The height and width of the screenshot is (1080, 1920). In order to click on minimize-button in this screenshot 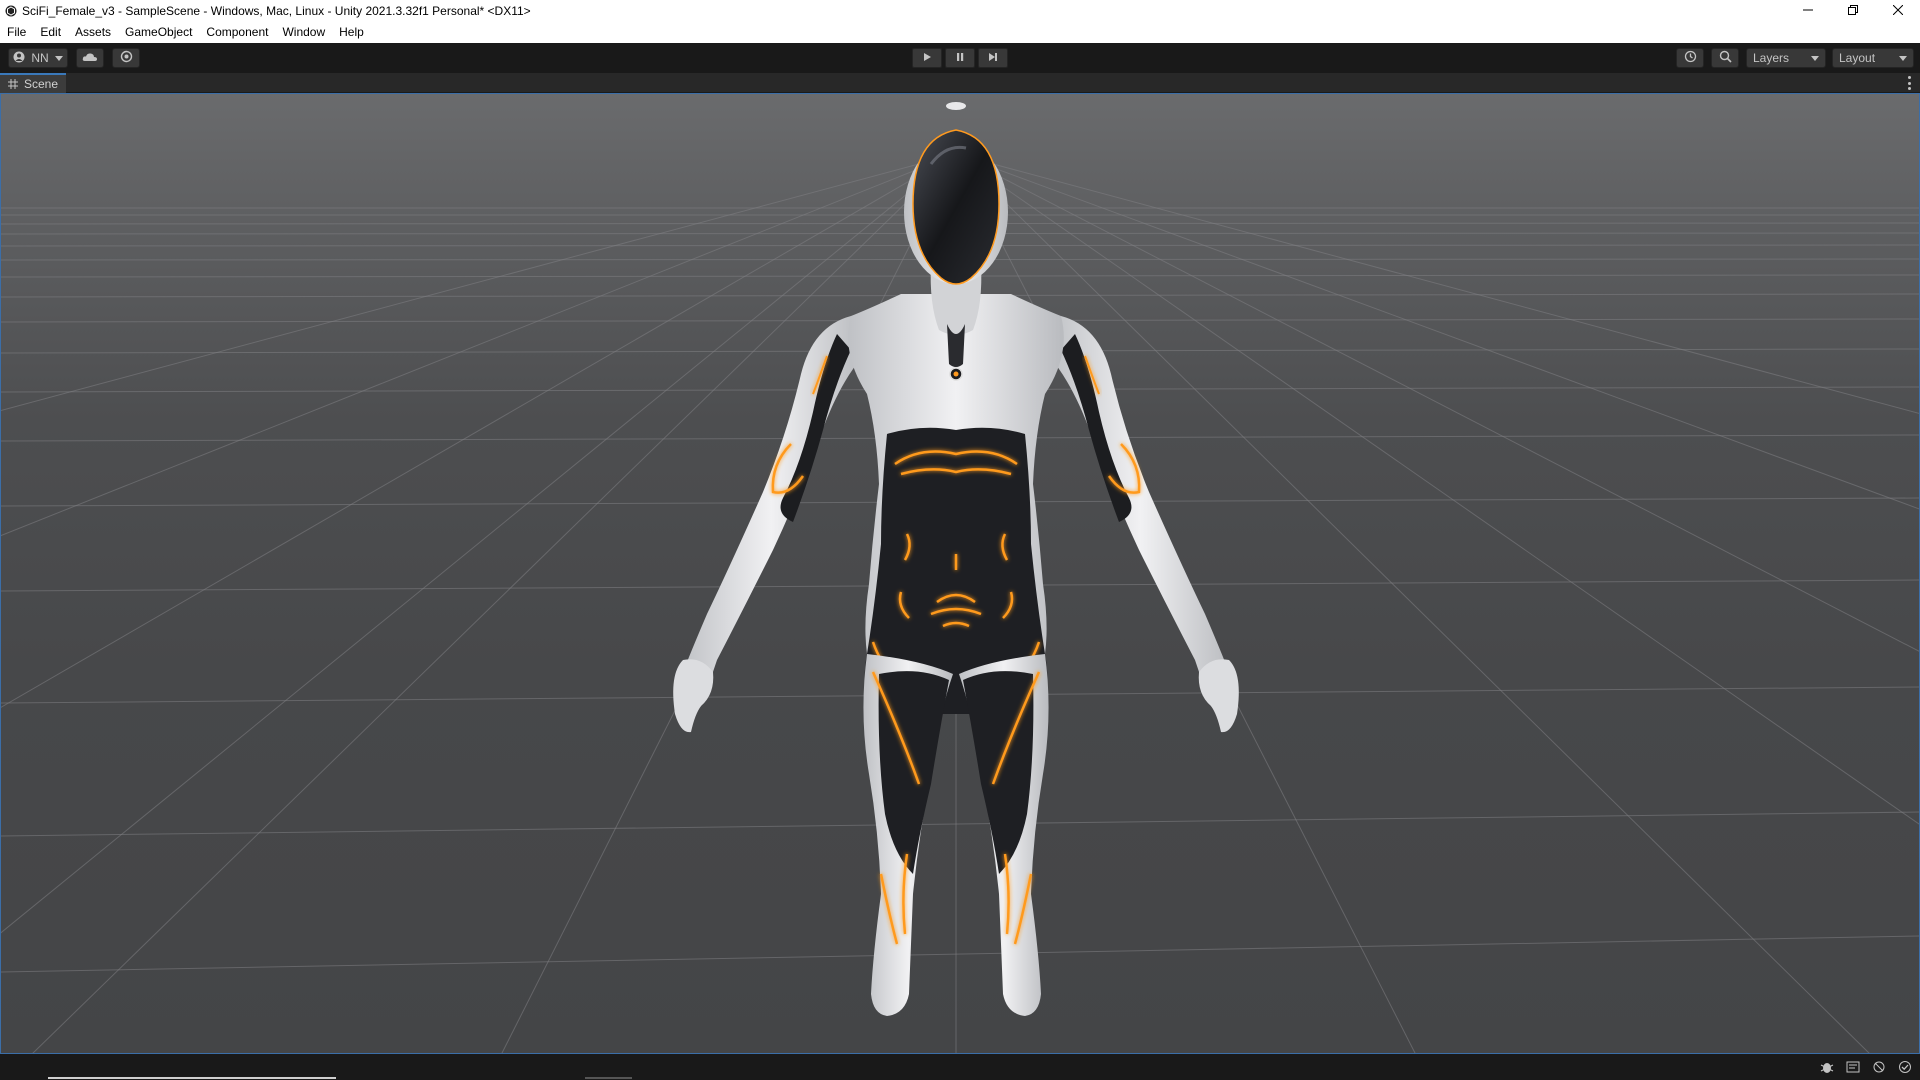, I will do `click(1807, 11)`.